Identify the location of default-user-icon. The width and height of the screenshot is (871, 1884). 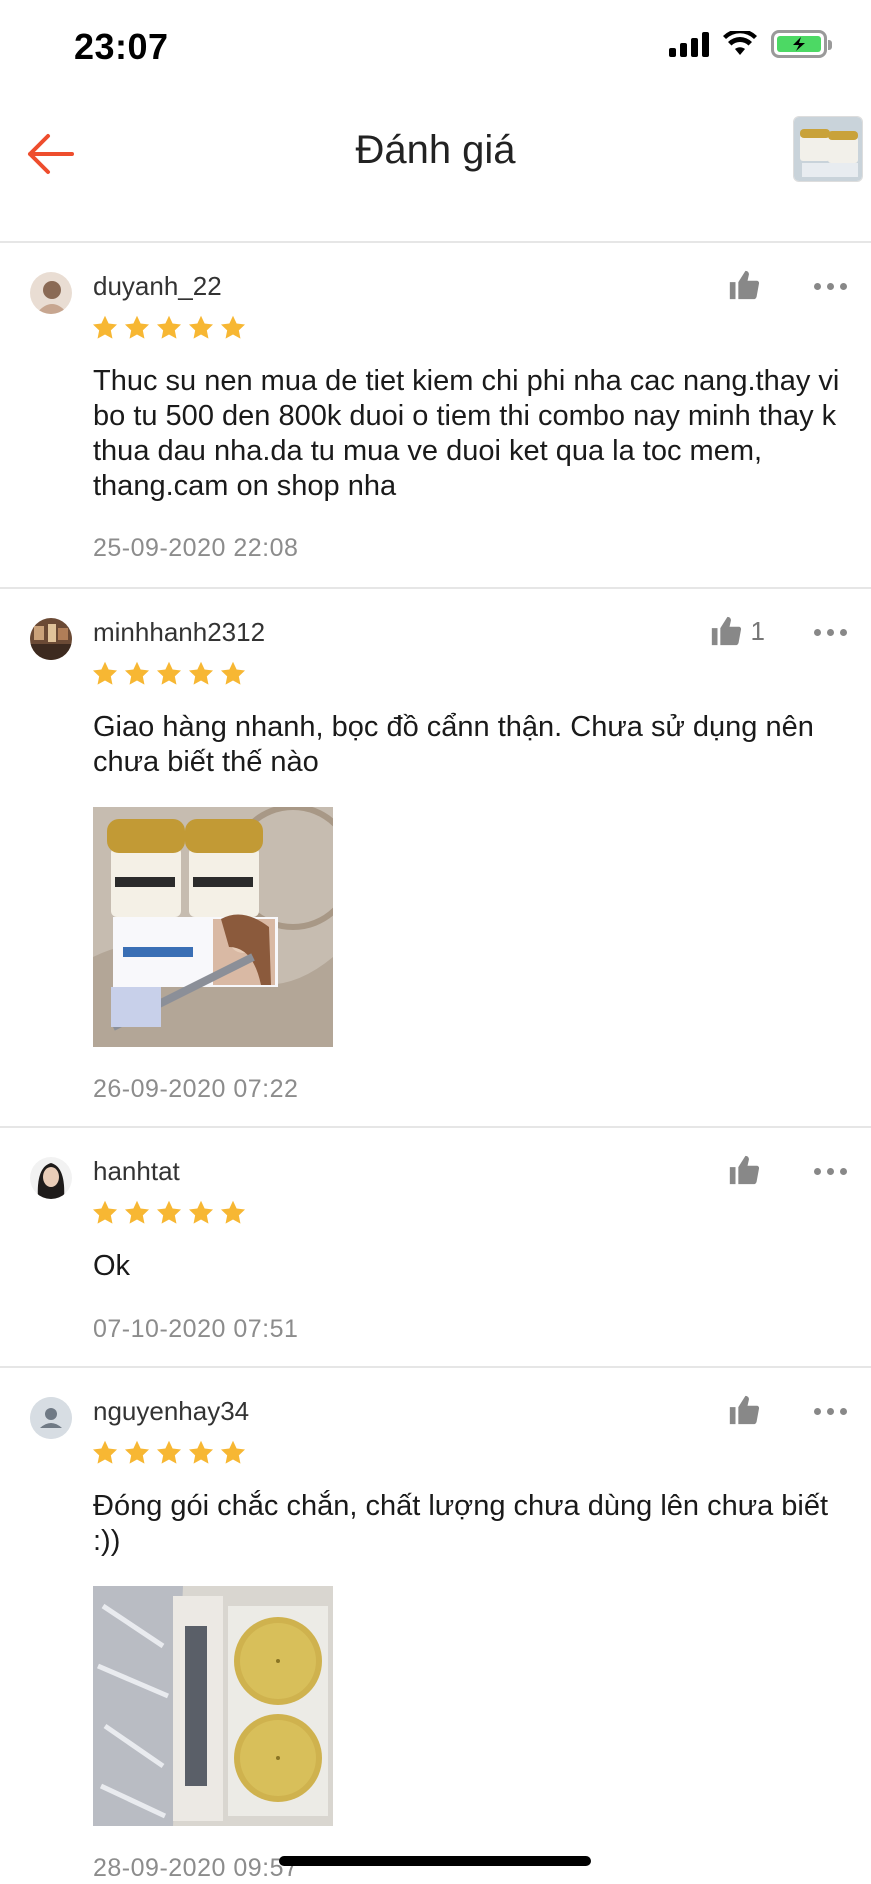
(51, 1418).